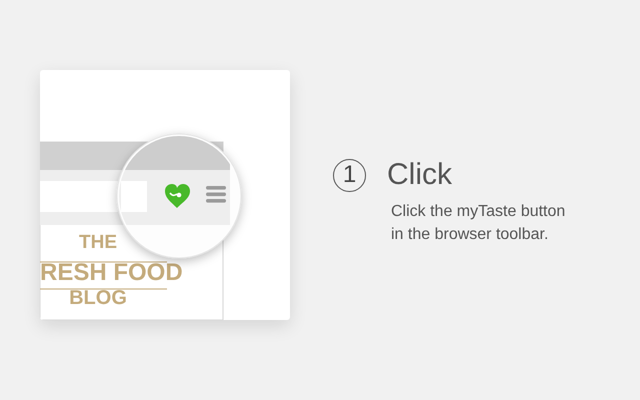 The width and height of the screenshot is (640, 400). What do you see at coordinates (216, 194) in the screenshot?
I see `menu-icon` at bounding box center [216, 194].